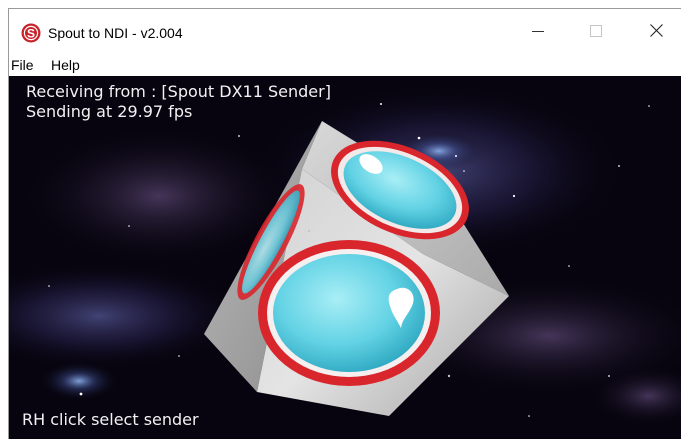  Describe the element at coordinates (109, 111) in the screenshot. I see `fps-status: Sending at 29.97 fps` at that location.